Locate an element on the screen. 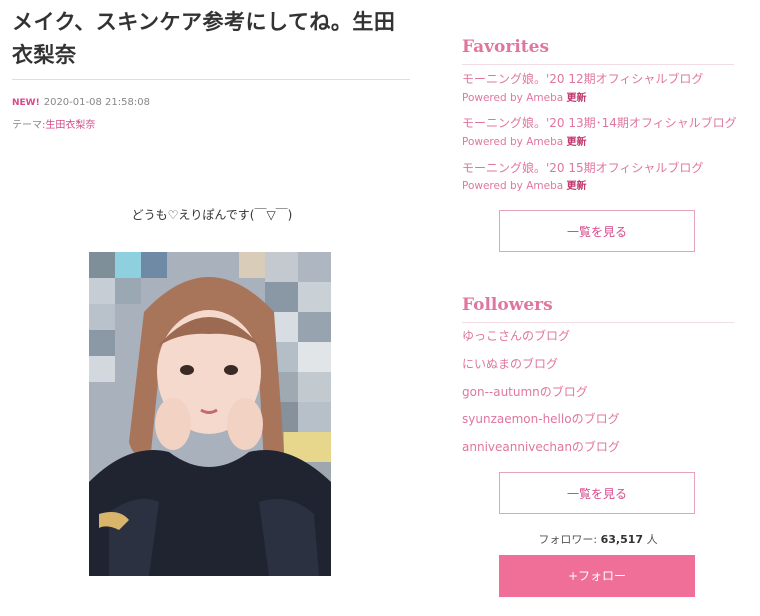 This screenshot has width=760, height=616. follower-count: フォロワー: 63,517 人 is located at coordinates (598, 539).